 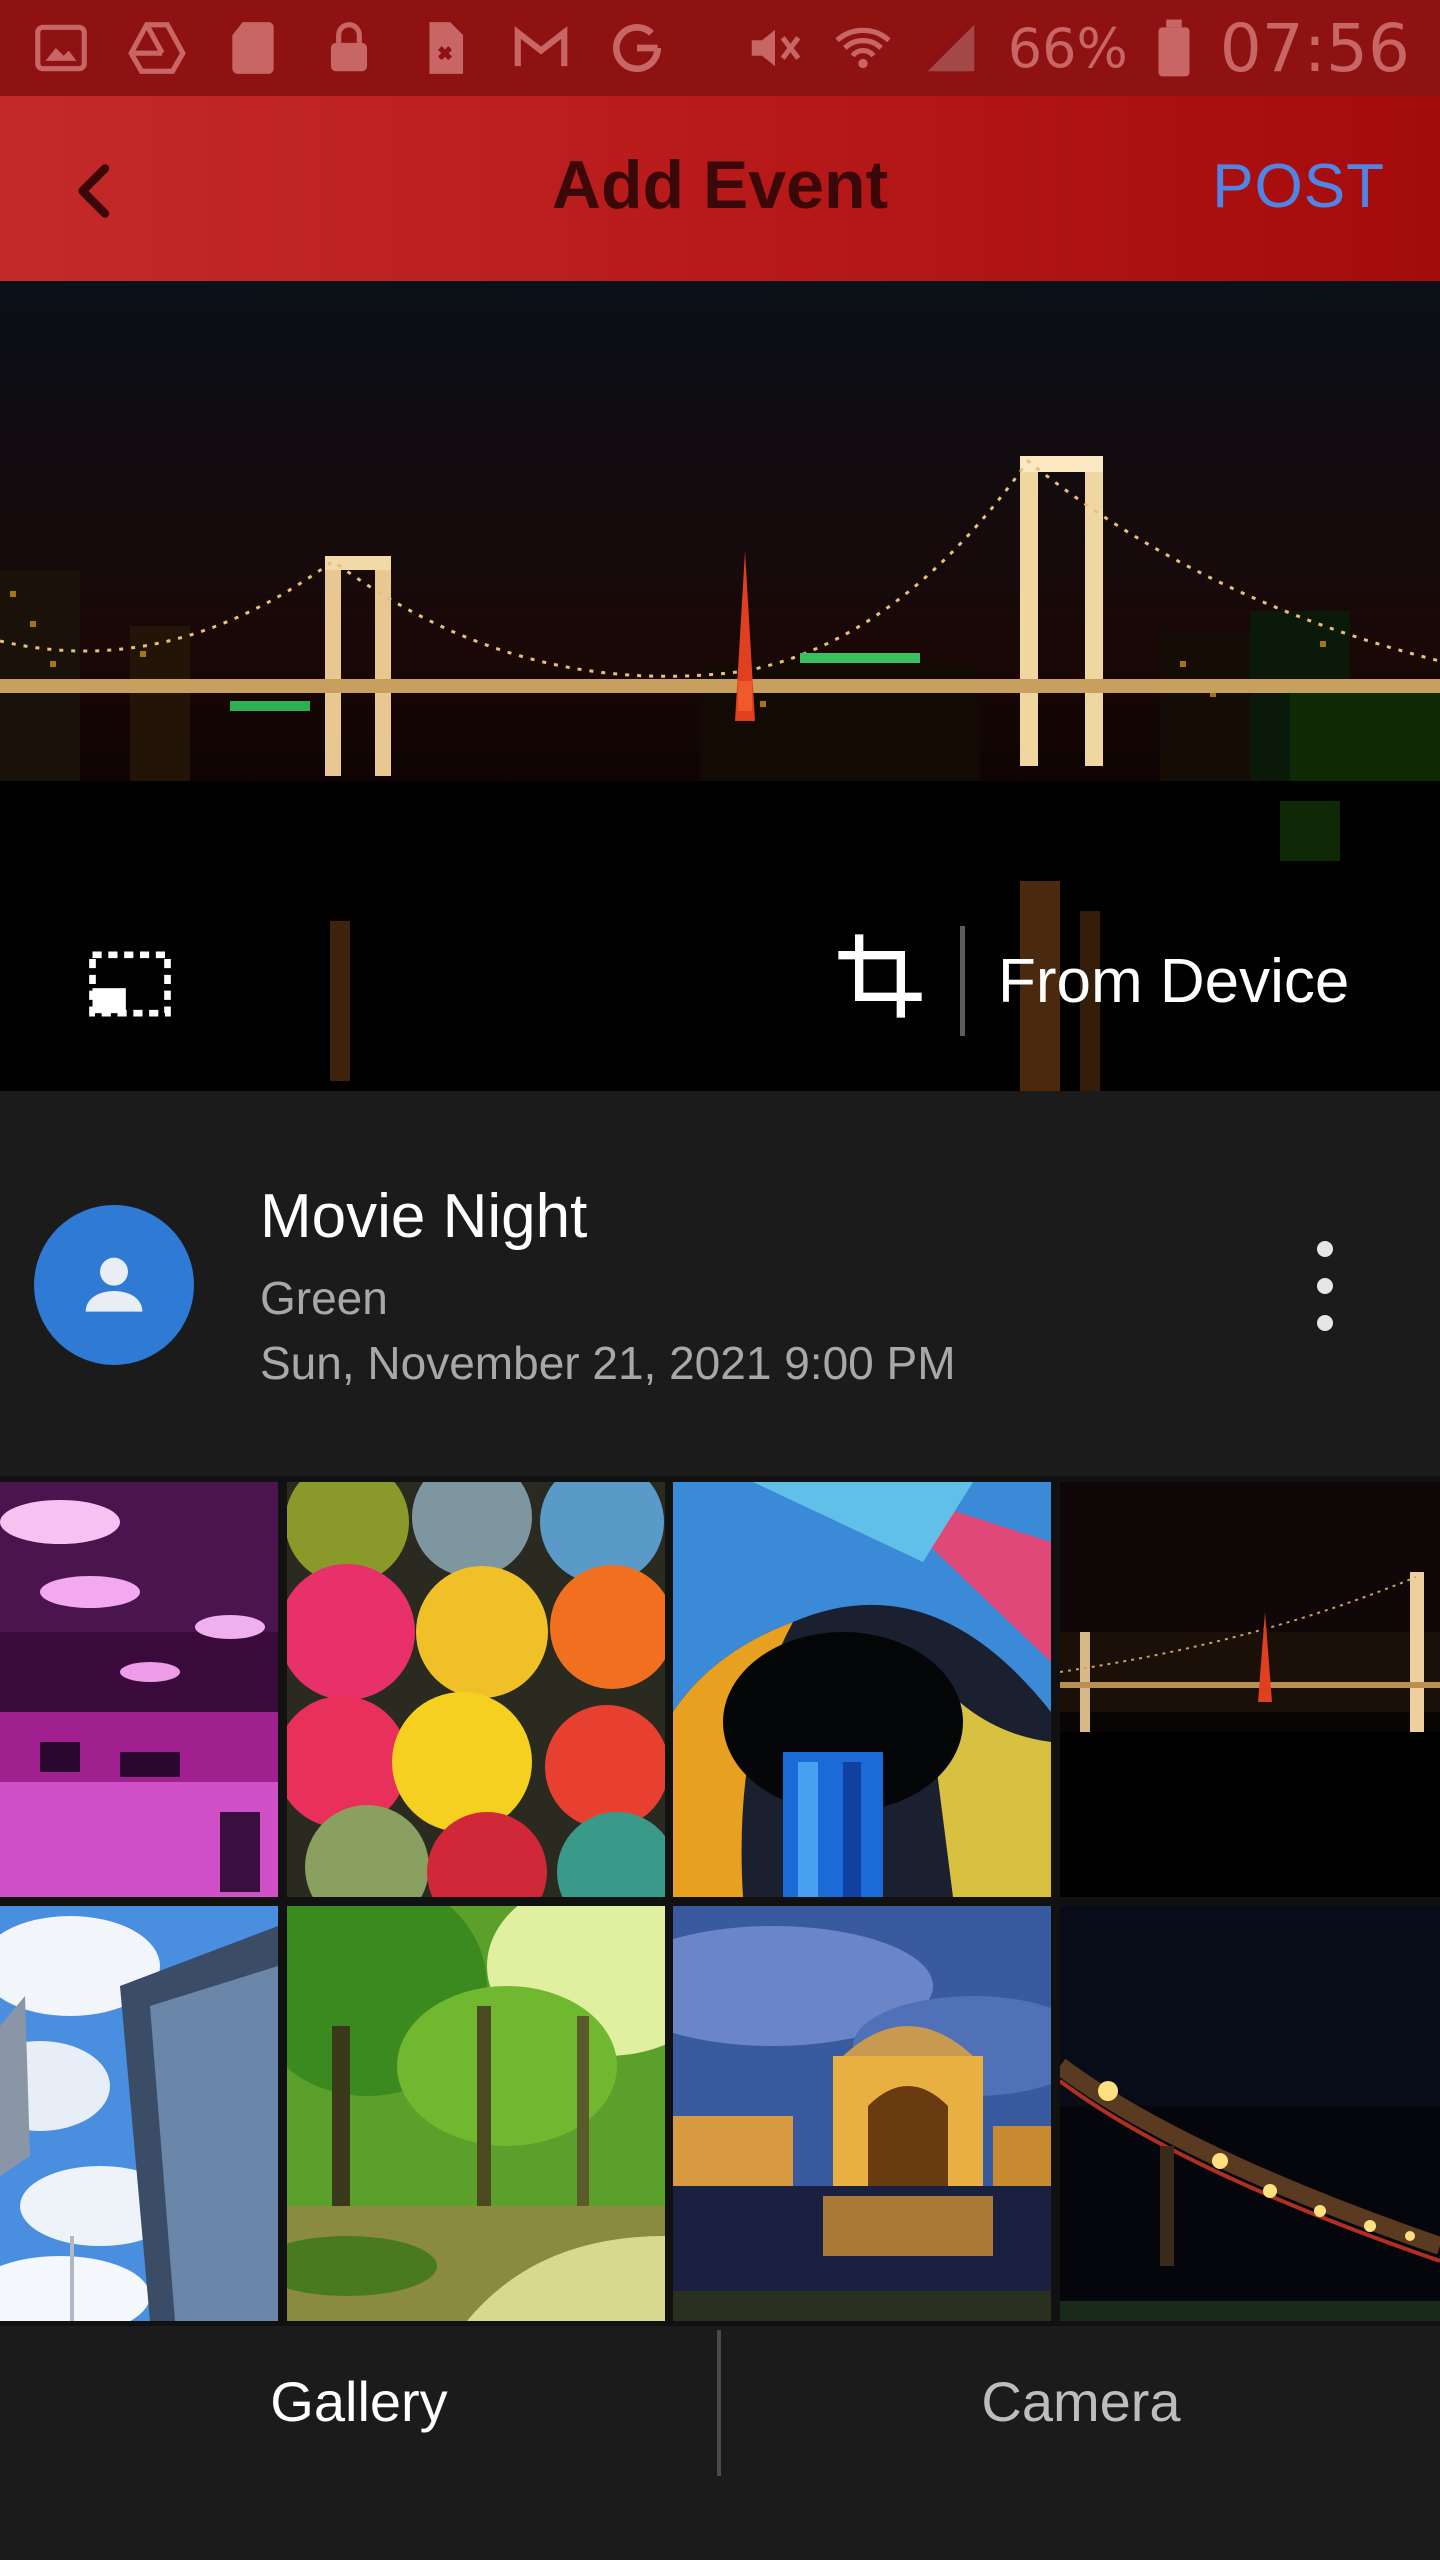 I want to click on thumbnail-yarn-balls, so click(x=476, y=1689).